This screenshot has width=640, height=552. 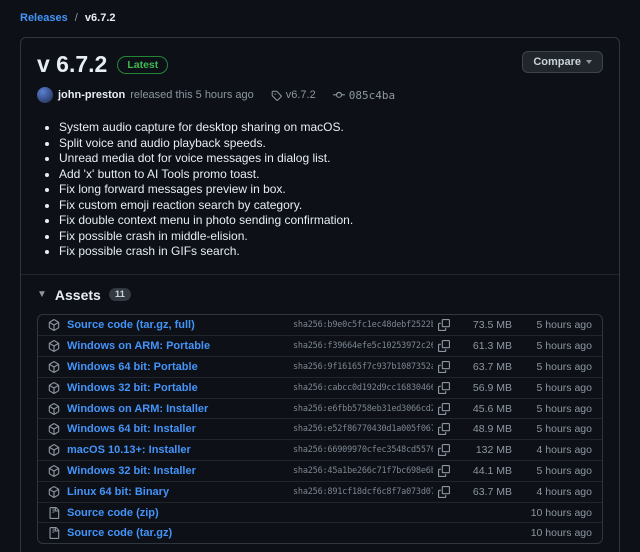 What do you see at coordinates (72, 64) in the screenshot?
I see `release-title: v 6.7.2` at bounding box center [72, 64].